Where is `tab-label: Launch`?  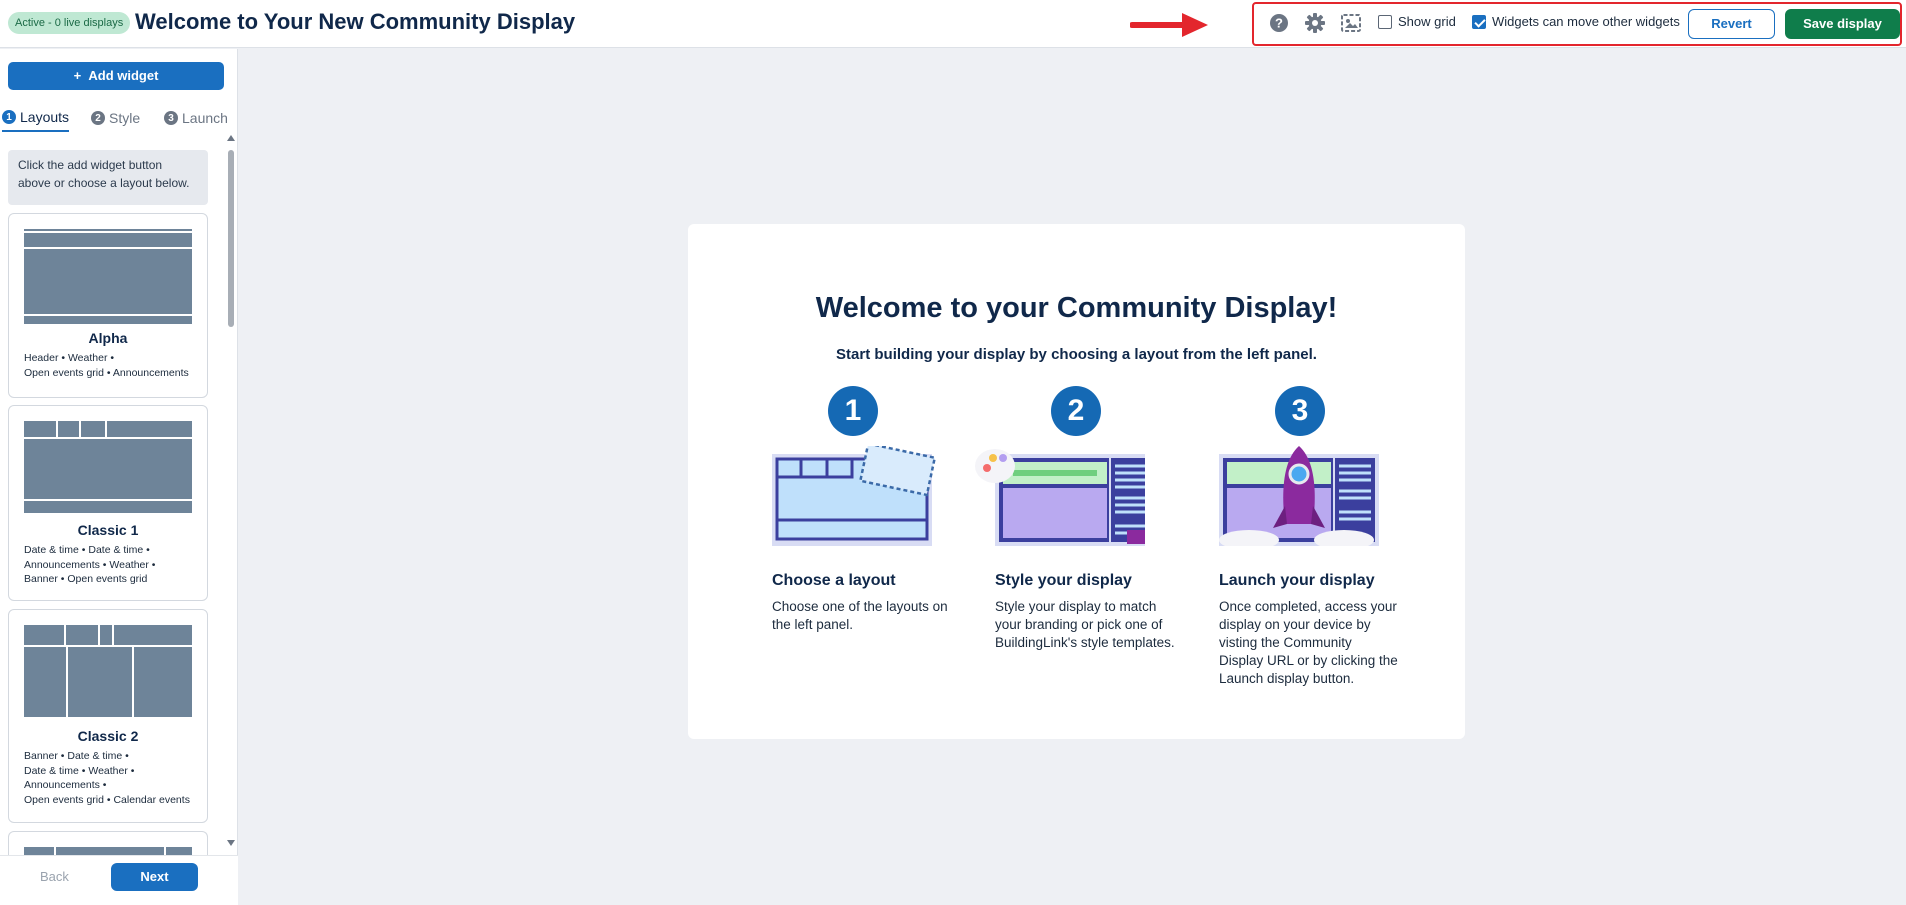 tab-label: Launch is located at coordinates (205, 118).